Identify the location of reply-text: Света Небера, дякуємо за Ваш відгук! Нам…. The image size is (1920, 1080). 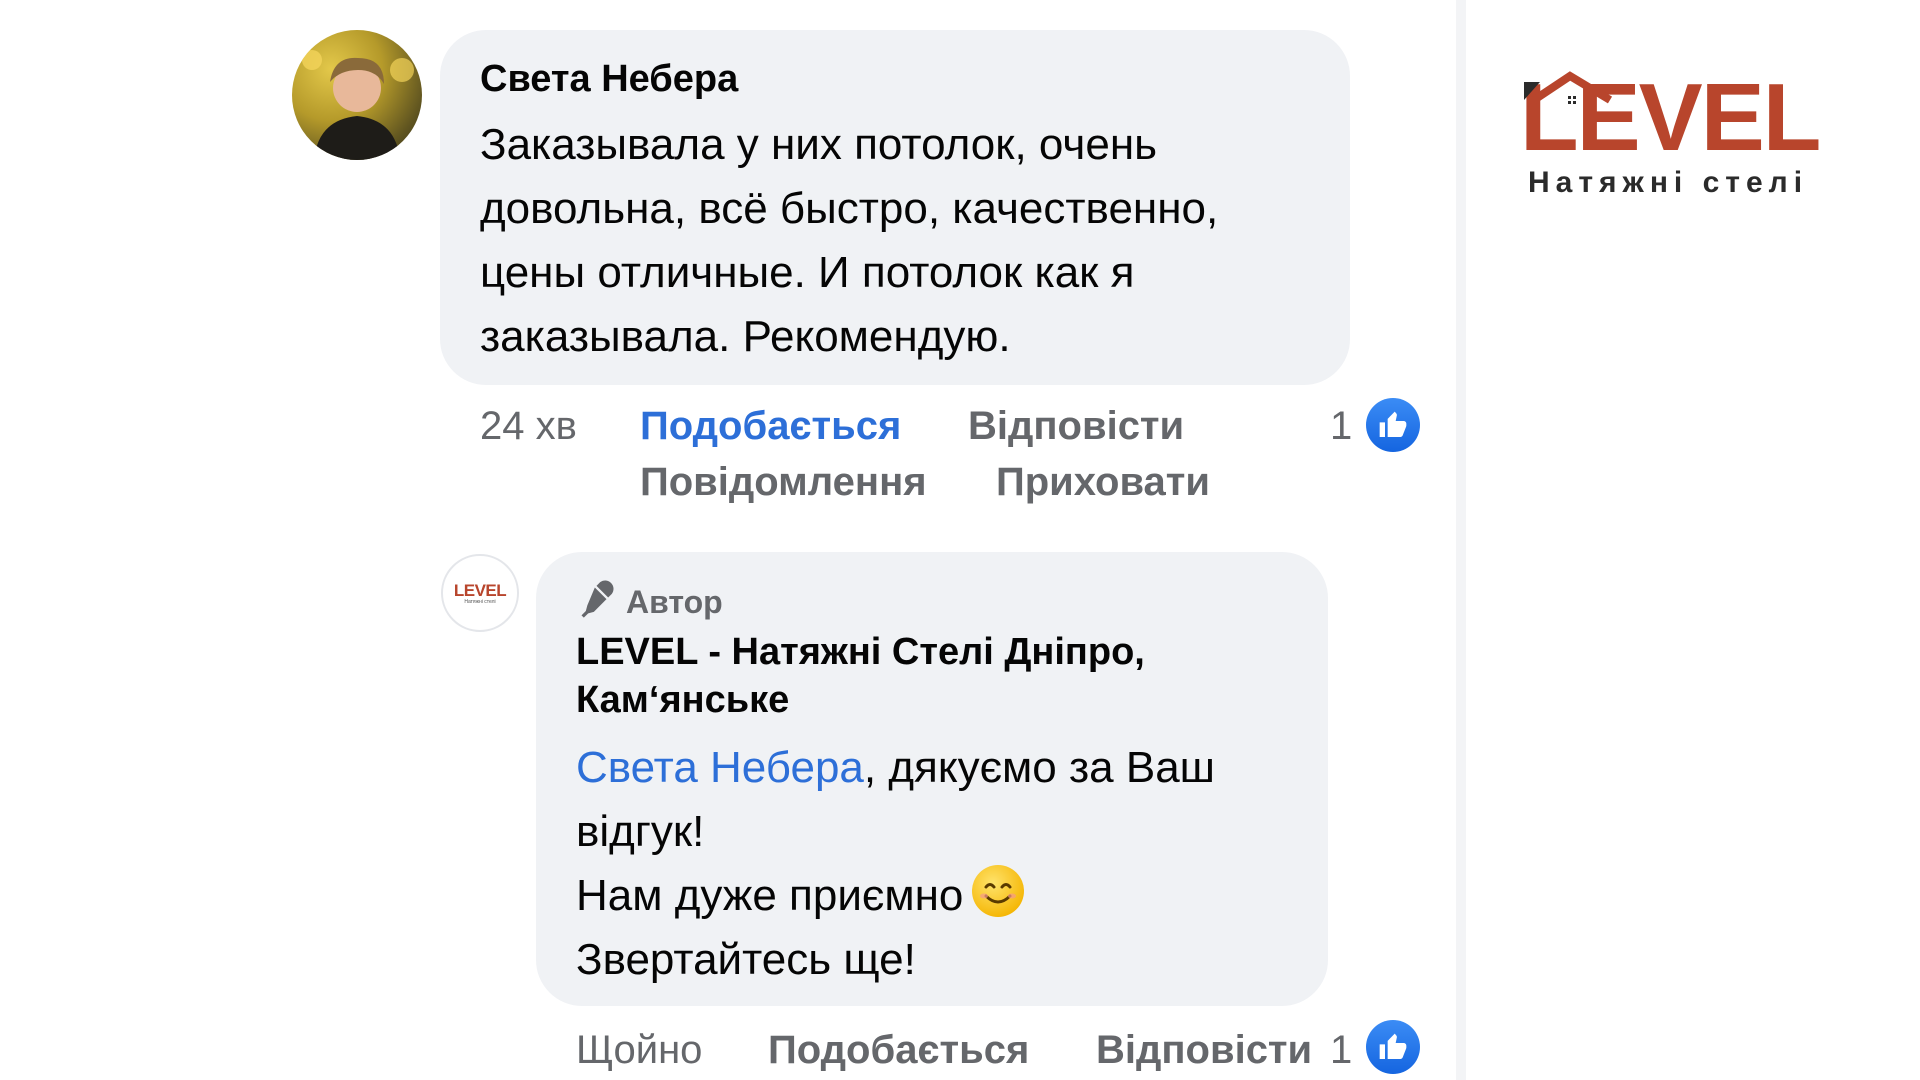
(946, 864).